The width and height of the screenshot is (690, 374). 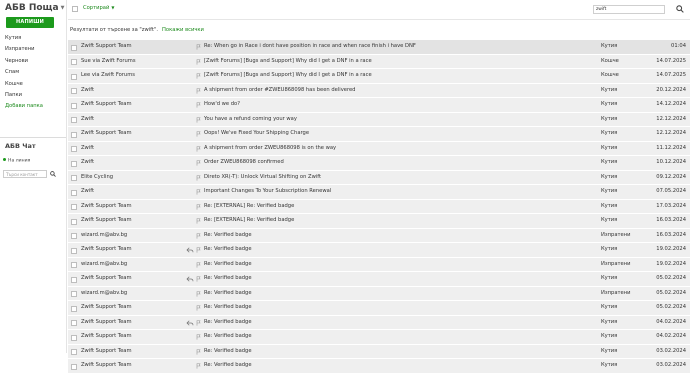 What do you see at coordinates (34, 95) in the screenshot?
I see `sidebar-item-folders: Папки` at bounding box center [34, 95].